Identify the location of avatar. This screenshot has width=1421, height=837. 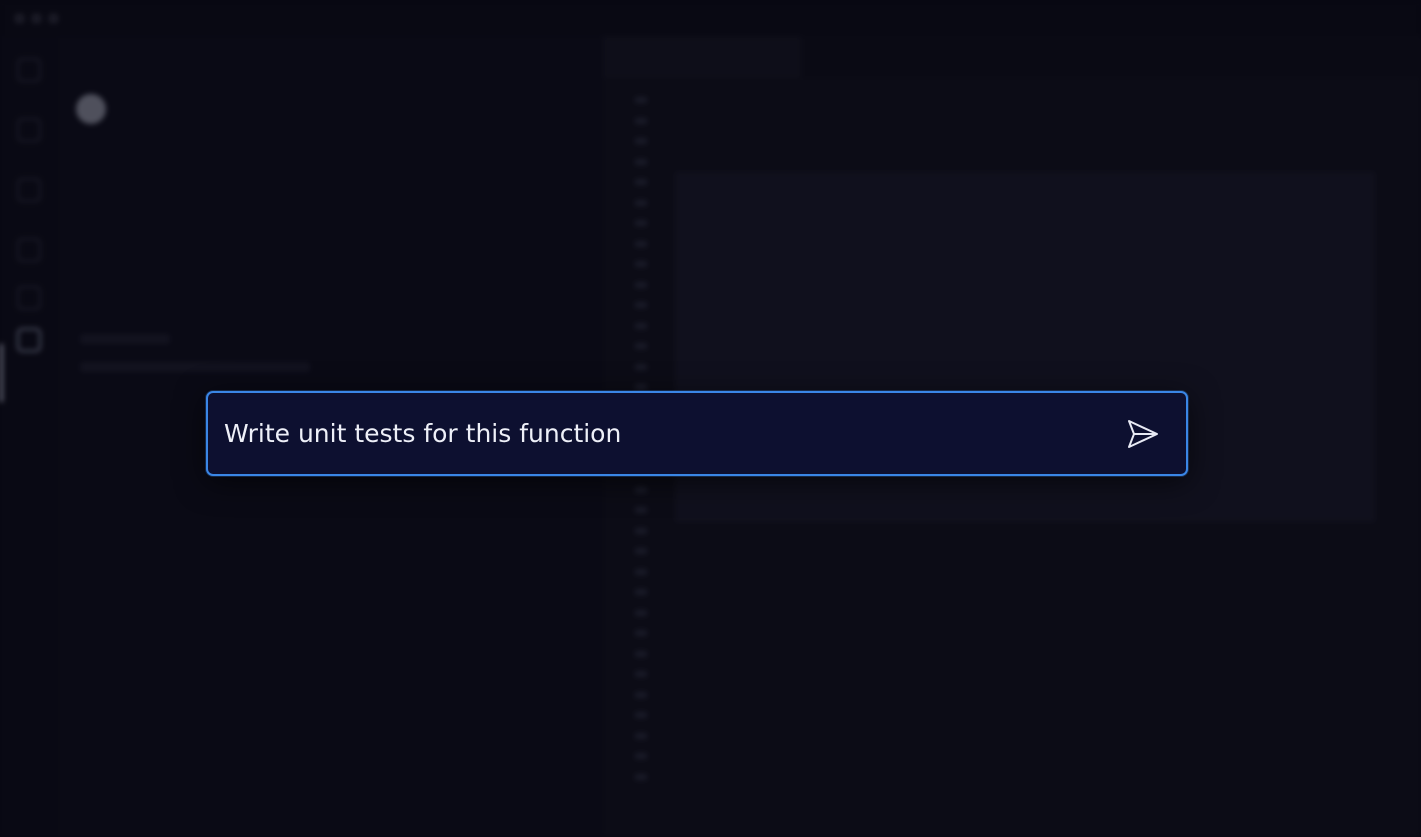
(91, 109).